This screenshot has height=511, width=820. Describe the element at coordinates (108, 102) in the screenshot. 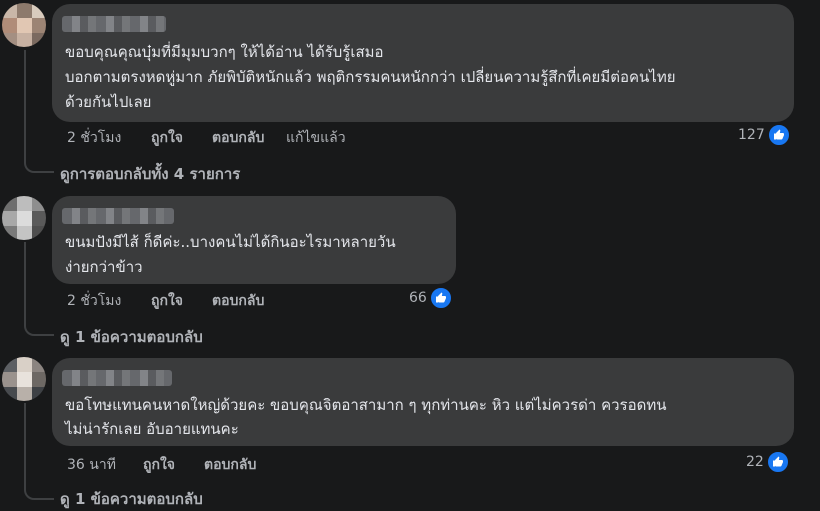

I see `comment-text-line: ด้วยกันไปเลย` at that location.